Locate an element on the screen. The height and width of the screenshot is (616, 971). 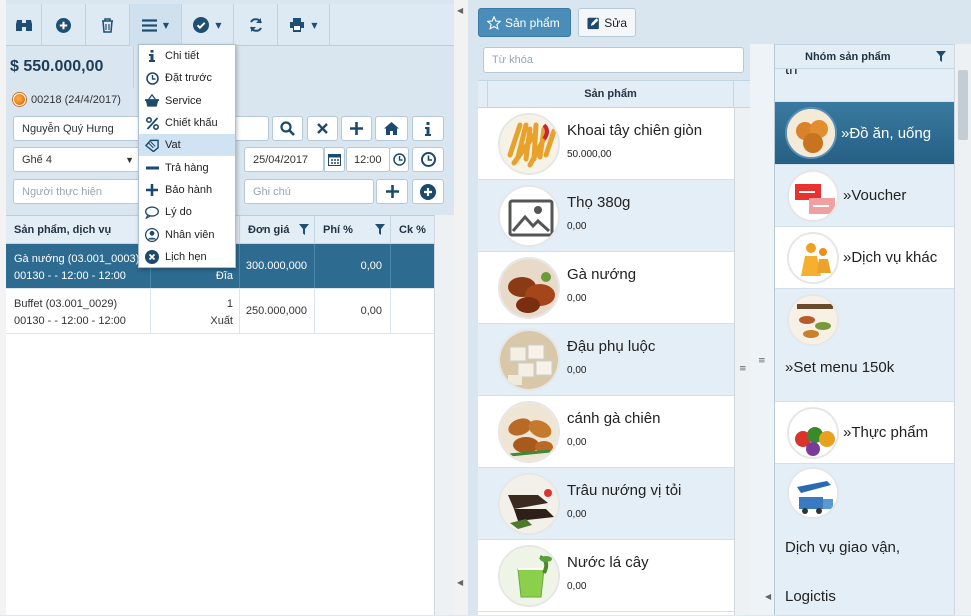
menu-item-reserve: Đặt trước is located at coordinates (187, 78).